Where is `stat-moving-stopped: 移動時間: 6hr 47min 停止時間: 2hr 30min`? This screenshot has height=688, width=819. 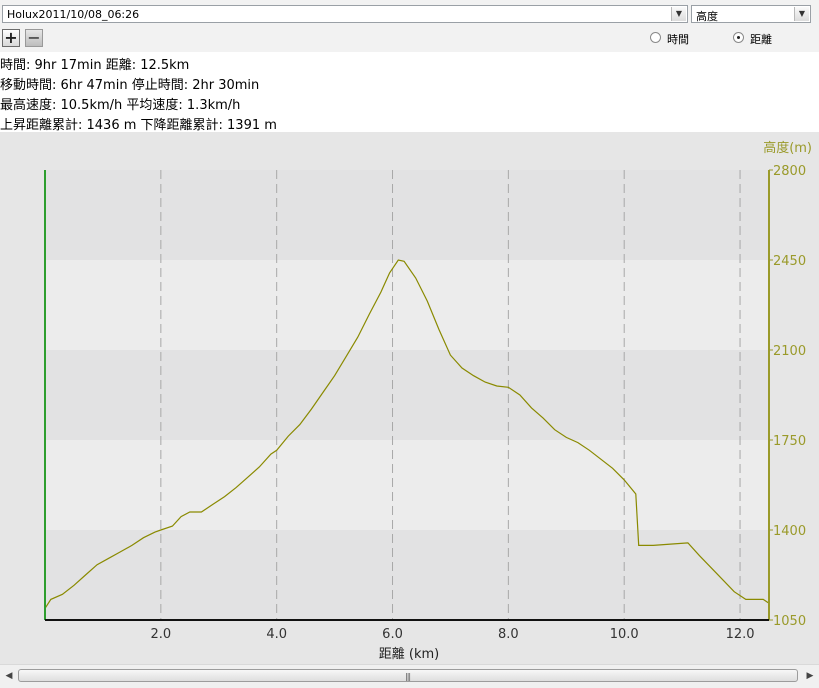 stat-moving-stopped: 移動時間: 6hr 47min 停止時間: 2hr 30min is located at coordinates (130, 85).